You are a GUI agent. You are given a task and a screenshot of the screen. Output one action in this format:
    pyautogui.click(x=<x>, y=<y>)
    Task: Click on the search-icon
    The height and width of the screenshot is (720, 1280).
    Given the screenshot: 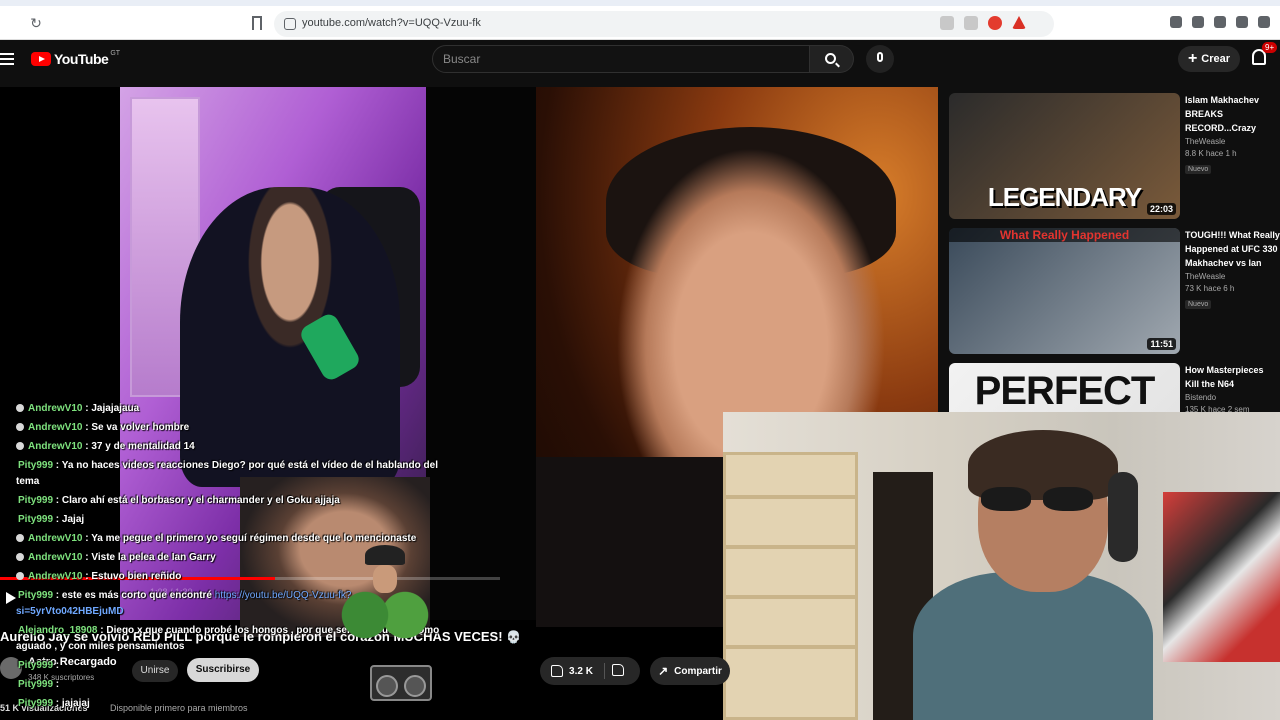 What is the action you would take?
    pyautogui.click(x=830, y=58)
    